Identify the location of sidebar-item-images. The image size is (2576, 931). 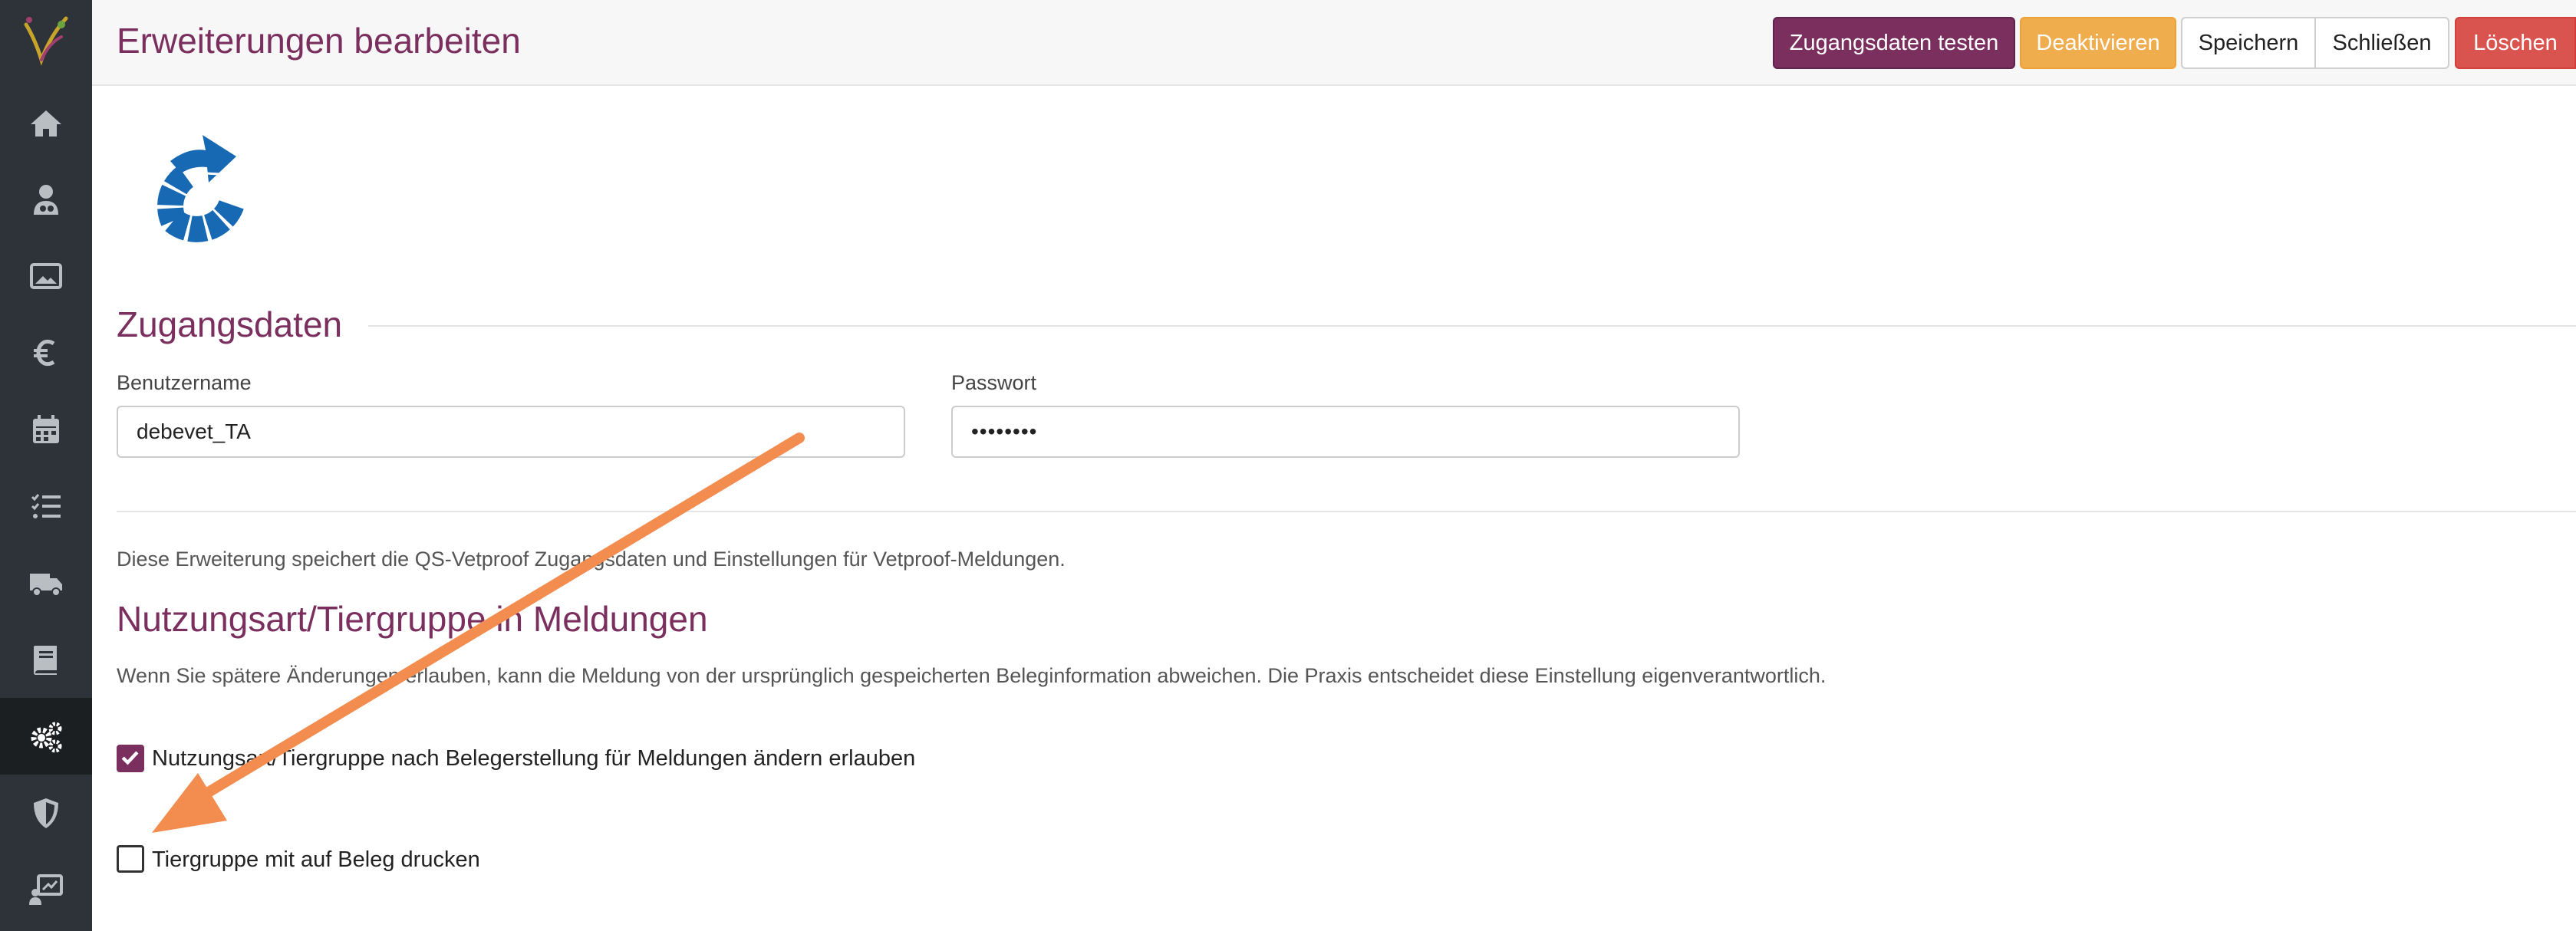
(46, 276).